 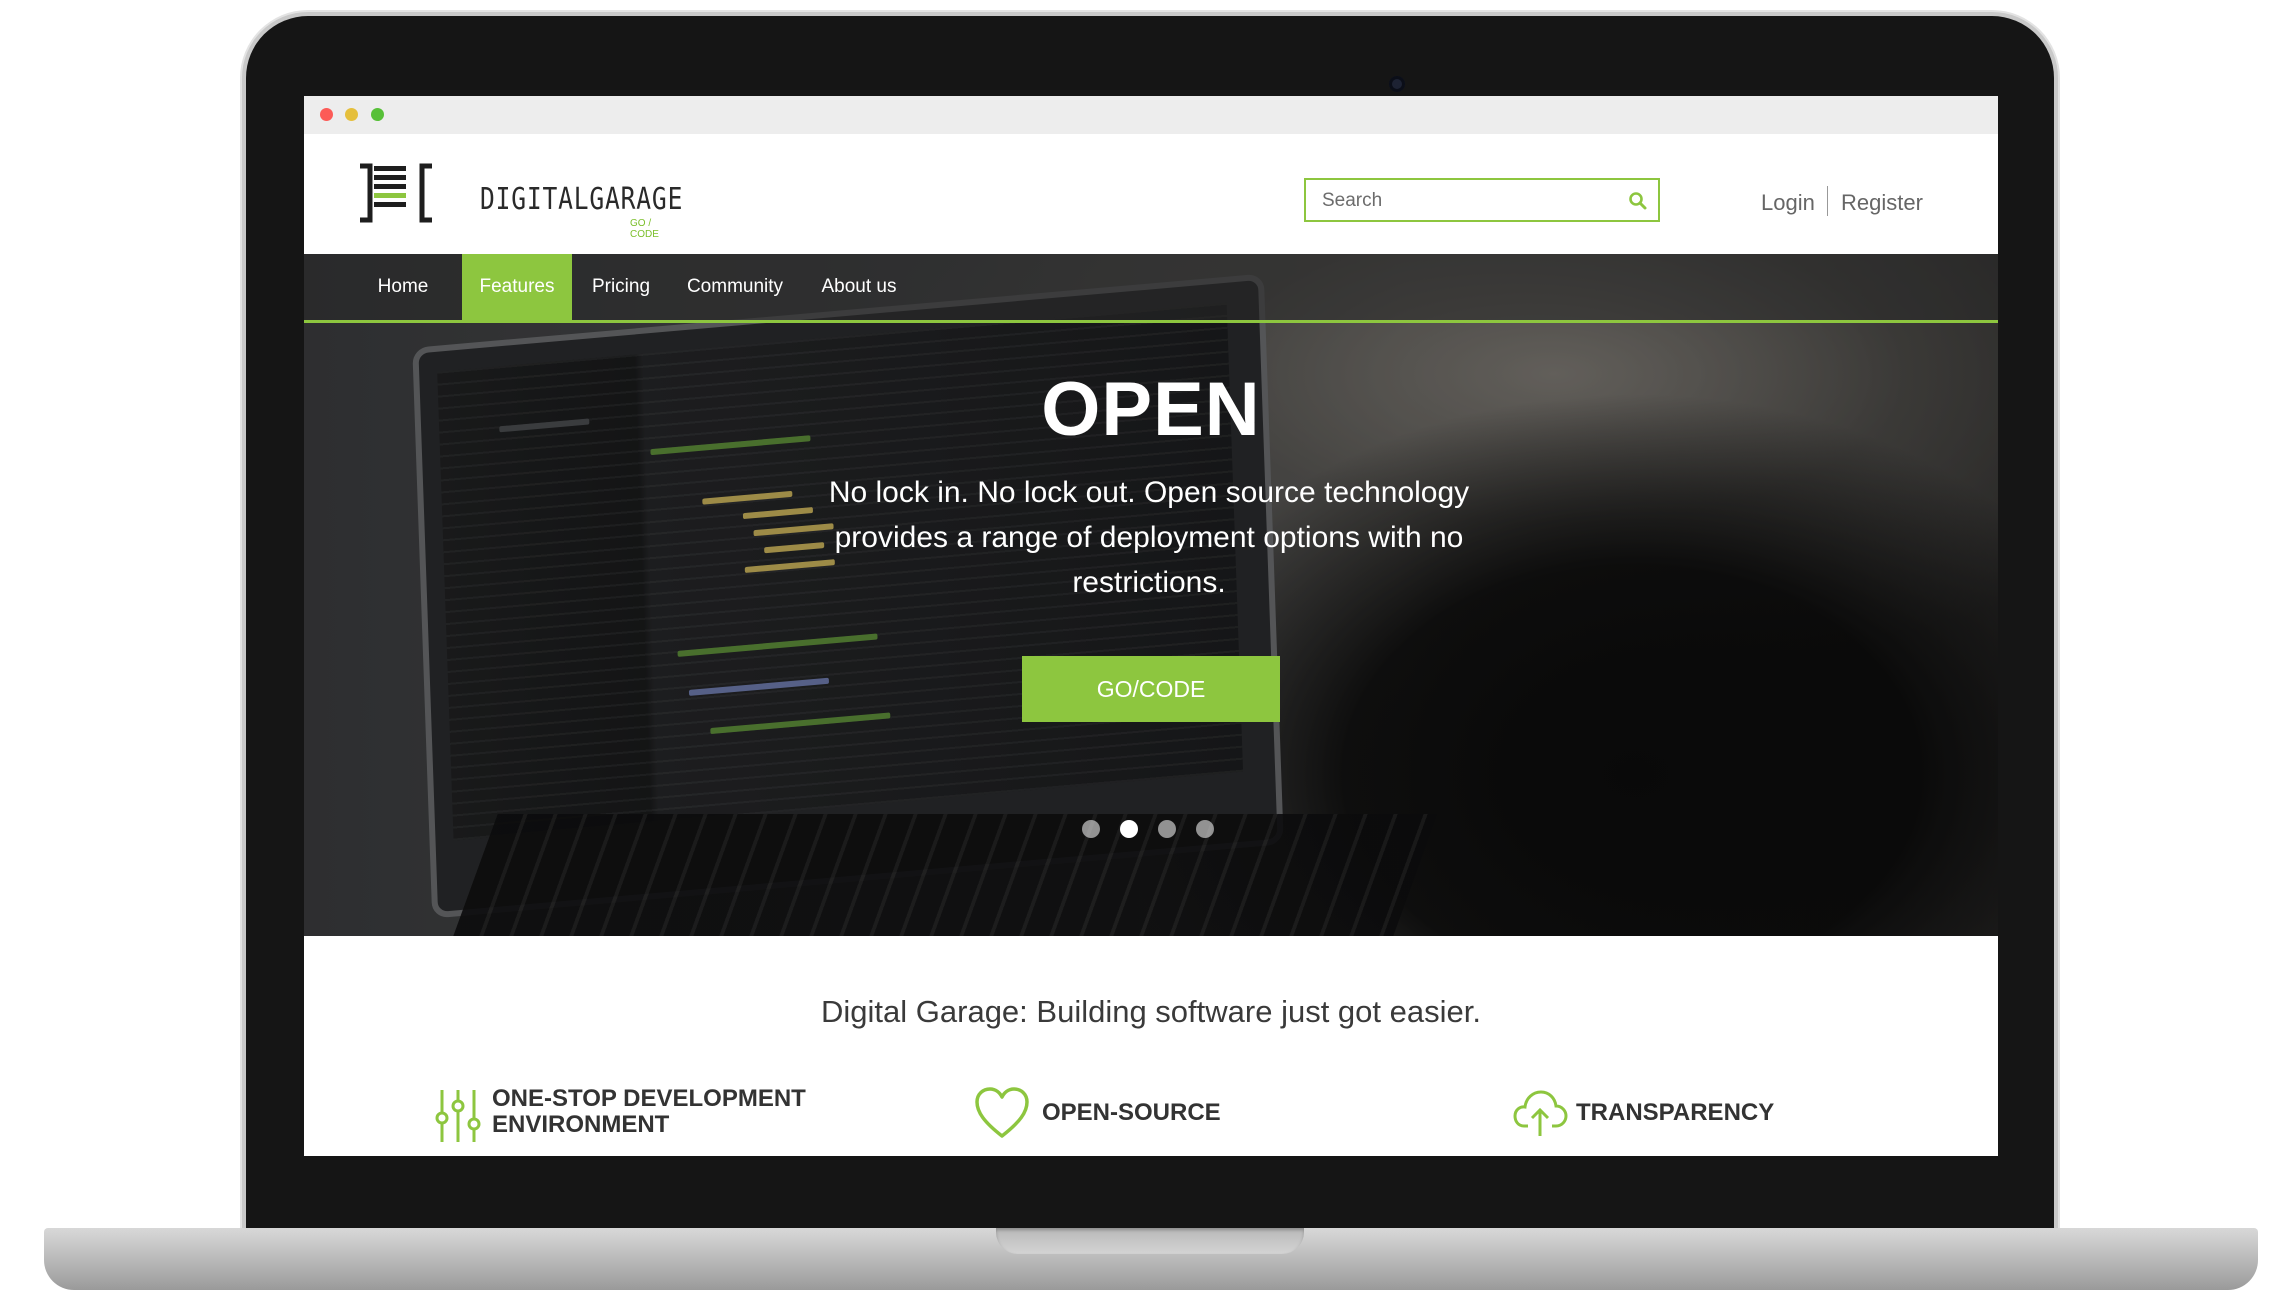 What do you see at coordinates (1157, 830) in the screenshot?
I see `carousel-indicators` at bounding box center [1157, 830].